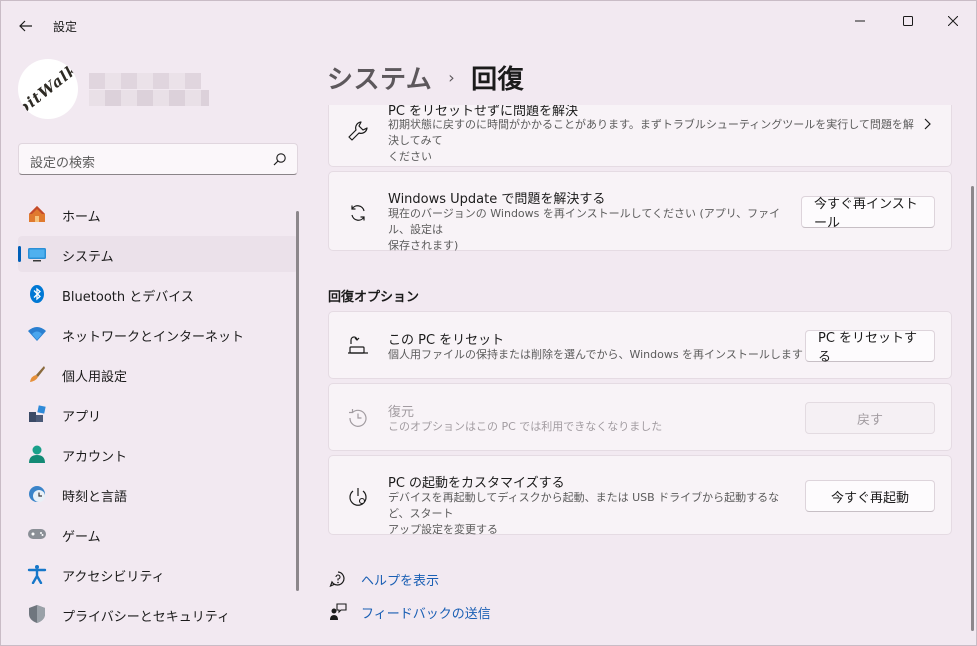  Describe the element at coordinates (358, 213) in the screenshot. I see `sync-icon` at that location.